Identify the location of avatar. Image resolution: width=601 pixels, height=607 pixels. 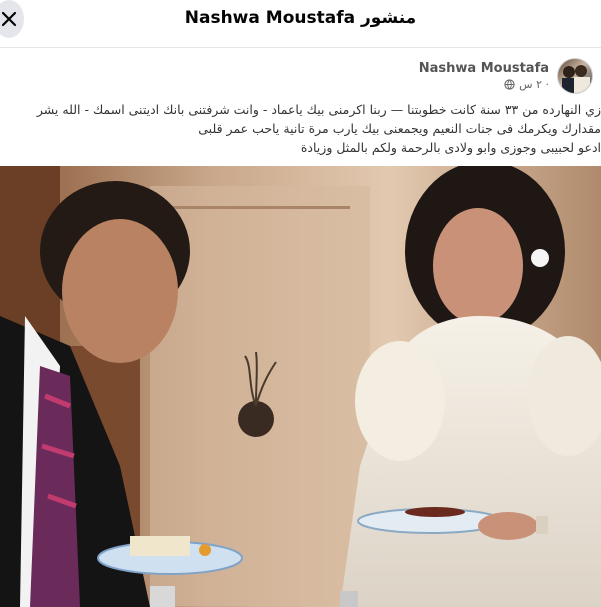
(575, 76).